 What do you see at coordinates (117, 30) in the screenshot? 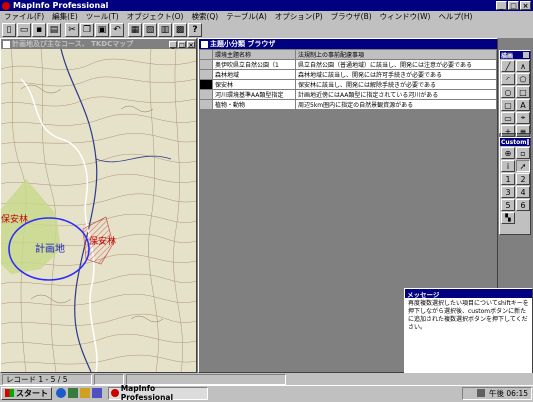
I see `undo-icon: ↶` at bounding box center [117, 30].